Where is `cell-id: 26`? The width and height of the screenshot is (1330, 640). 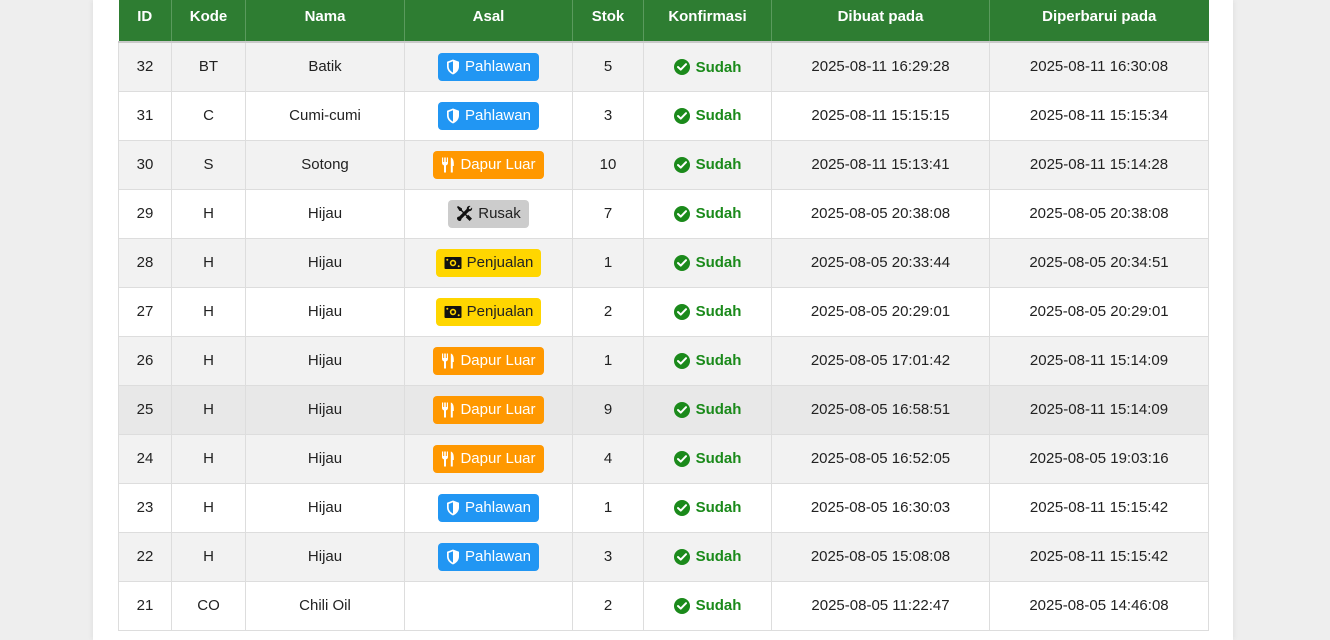 cell-id: 26 is located at coordinates (145, 360).